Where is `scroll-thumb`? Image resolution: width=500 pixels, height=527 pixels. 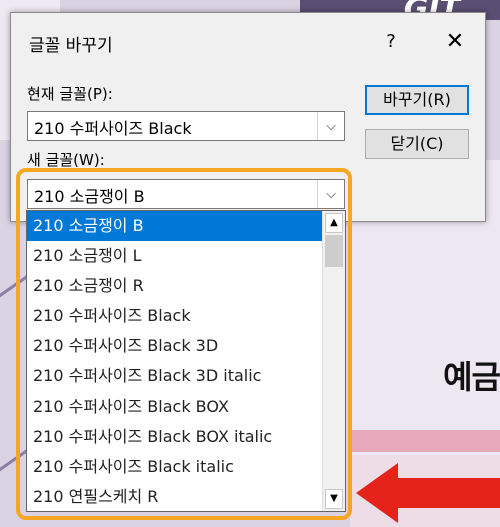
scroll-thumb is located at coordinates (334, 251).